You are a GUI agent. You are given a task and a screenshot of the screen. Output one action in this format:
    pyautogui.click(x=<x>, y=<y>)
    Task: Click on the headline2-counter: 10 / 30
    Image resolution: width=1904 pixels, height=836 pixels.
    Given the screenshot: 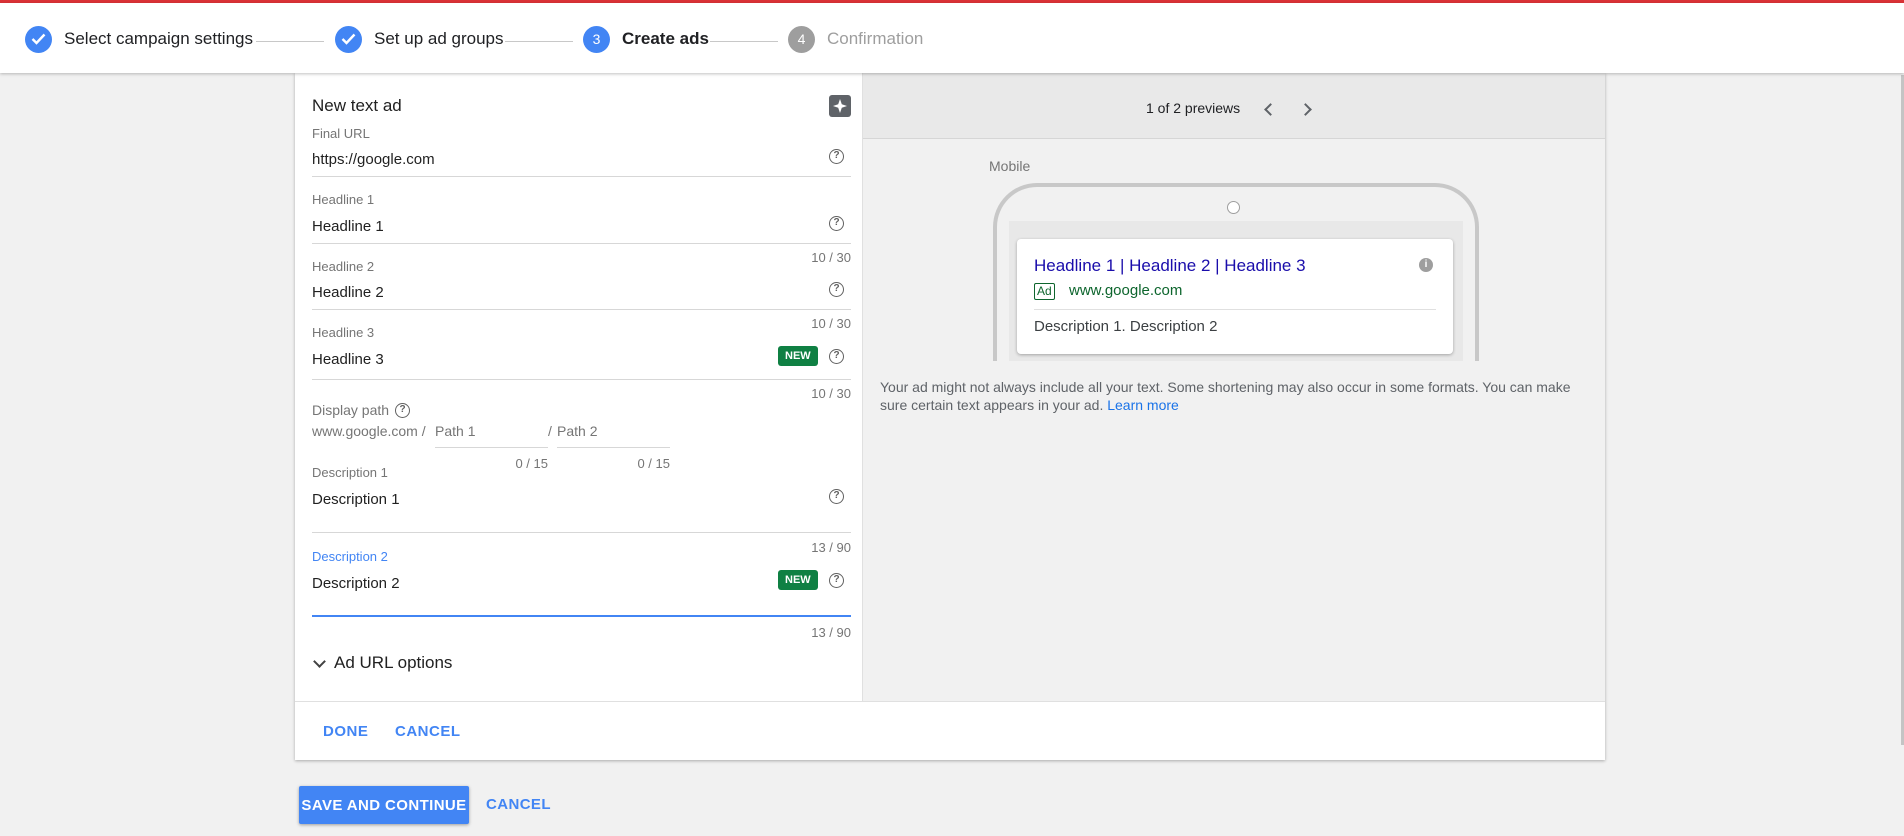 What is the action you would take?
    pyautogui.click(x=831, y=323)
    